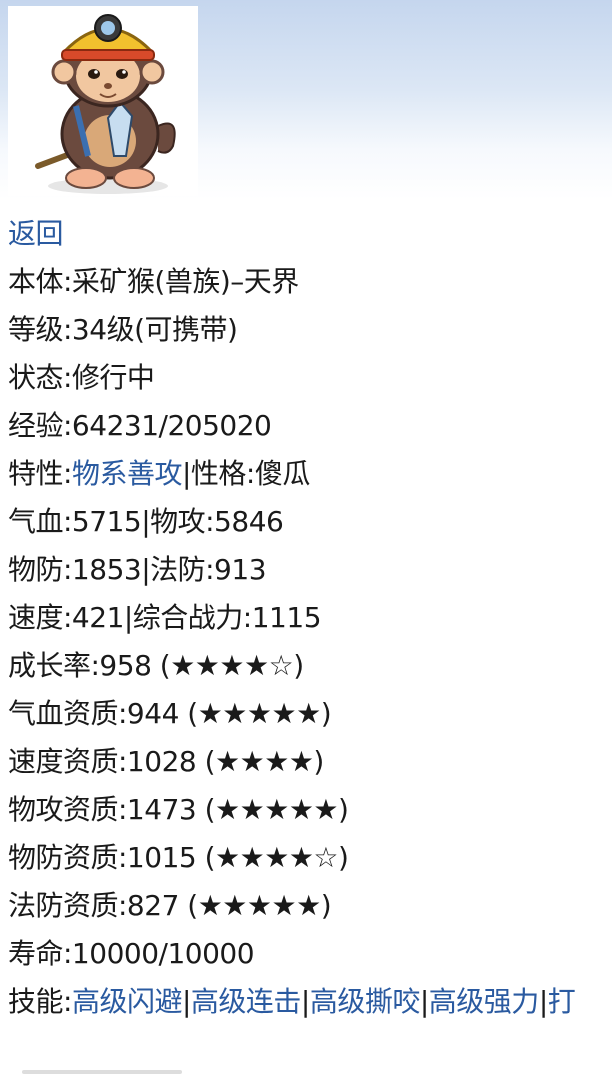 The height and width of the screenshot is (1080, 612). What do you see at coordinates (131, 953) in the screenshot?
I see `info-lifespan: 寿命:10000/10000` at bounding box center [131, 953].